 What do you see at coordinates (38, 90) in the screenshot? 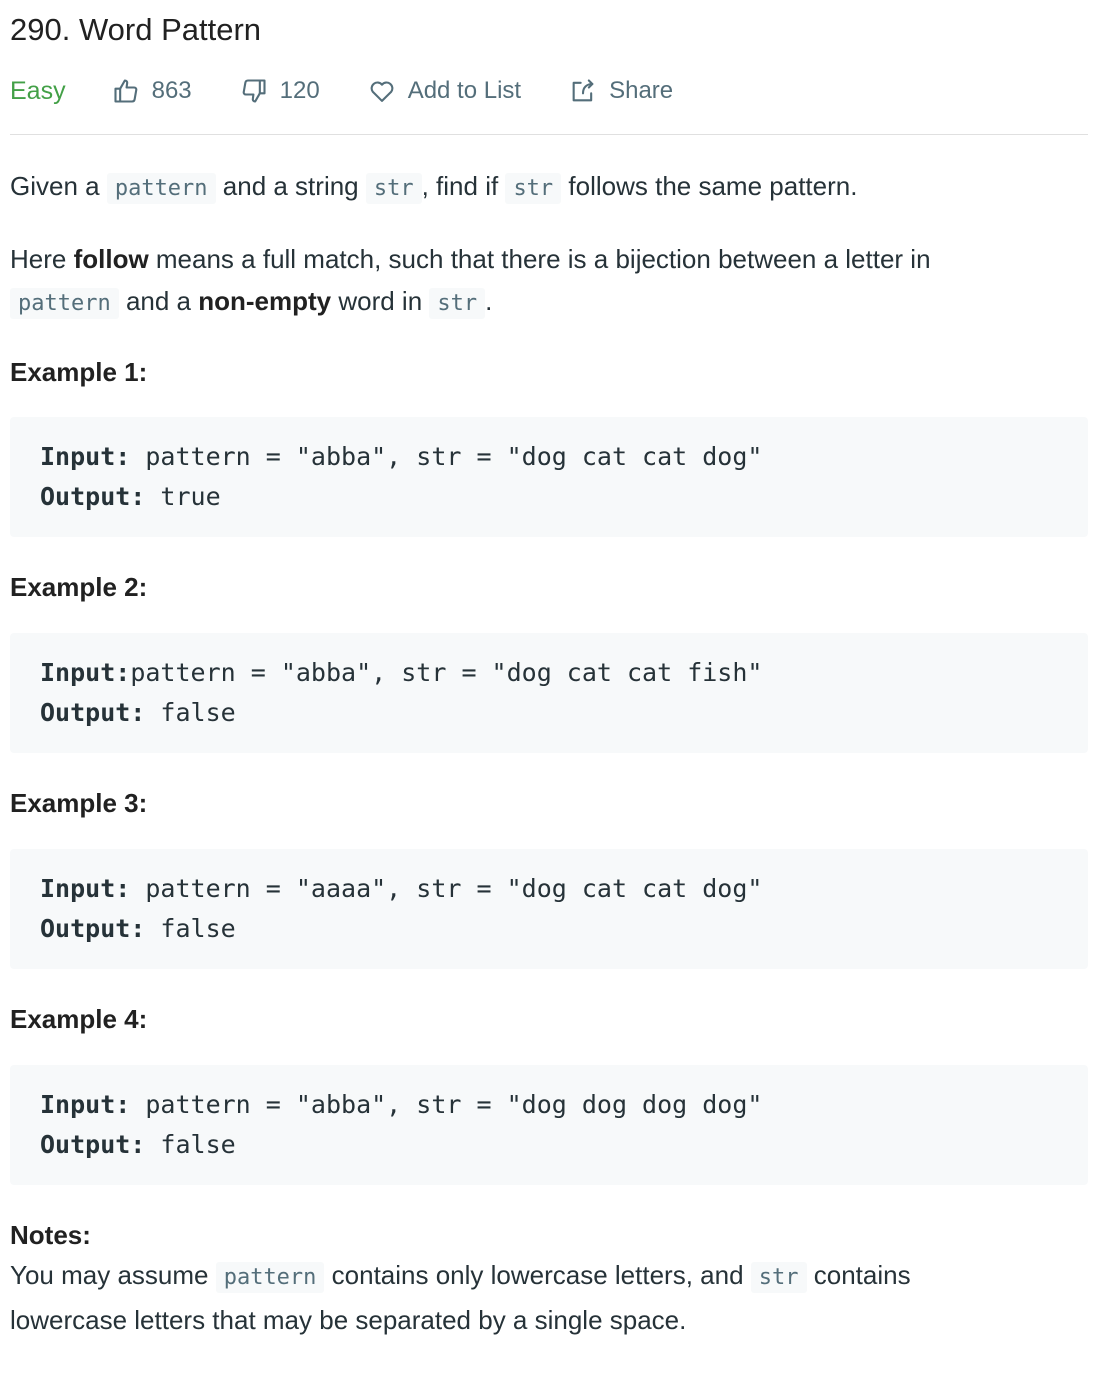
I see `difficulty-badge: Easy` at bounding box center [38, 90].